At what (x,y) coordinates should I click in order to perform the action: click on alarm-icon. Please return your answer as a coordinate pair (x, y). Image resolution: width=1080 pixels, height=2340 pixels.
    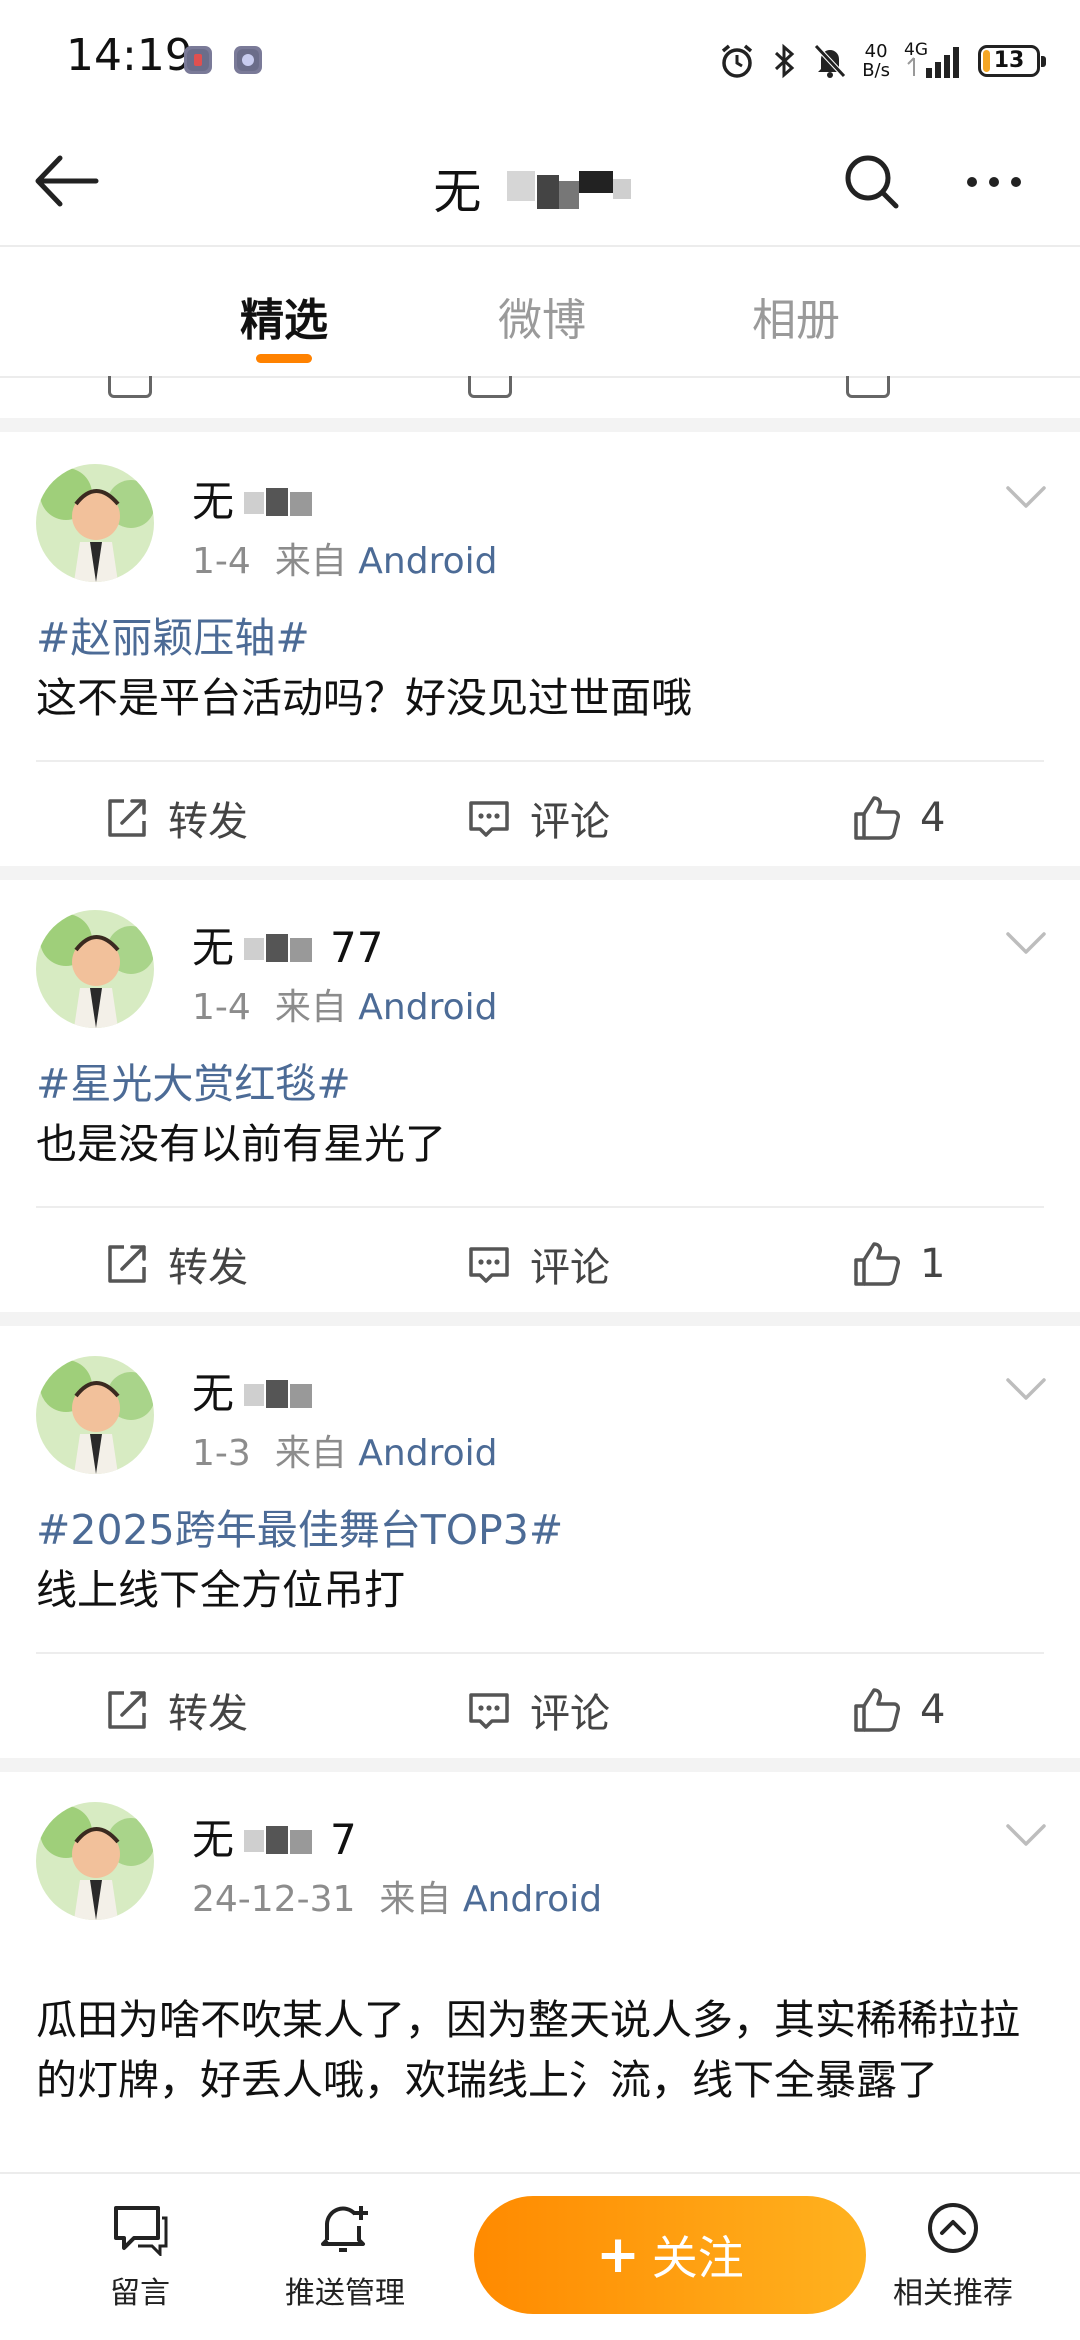
    Looking at the image, I should click on (737, 61).